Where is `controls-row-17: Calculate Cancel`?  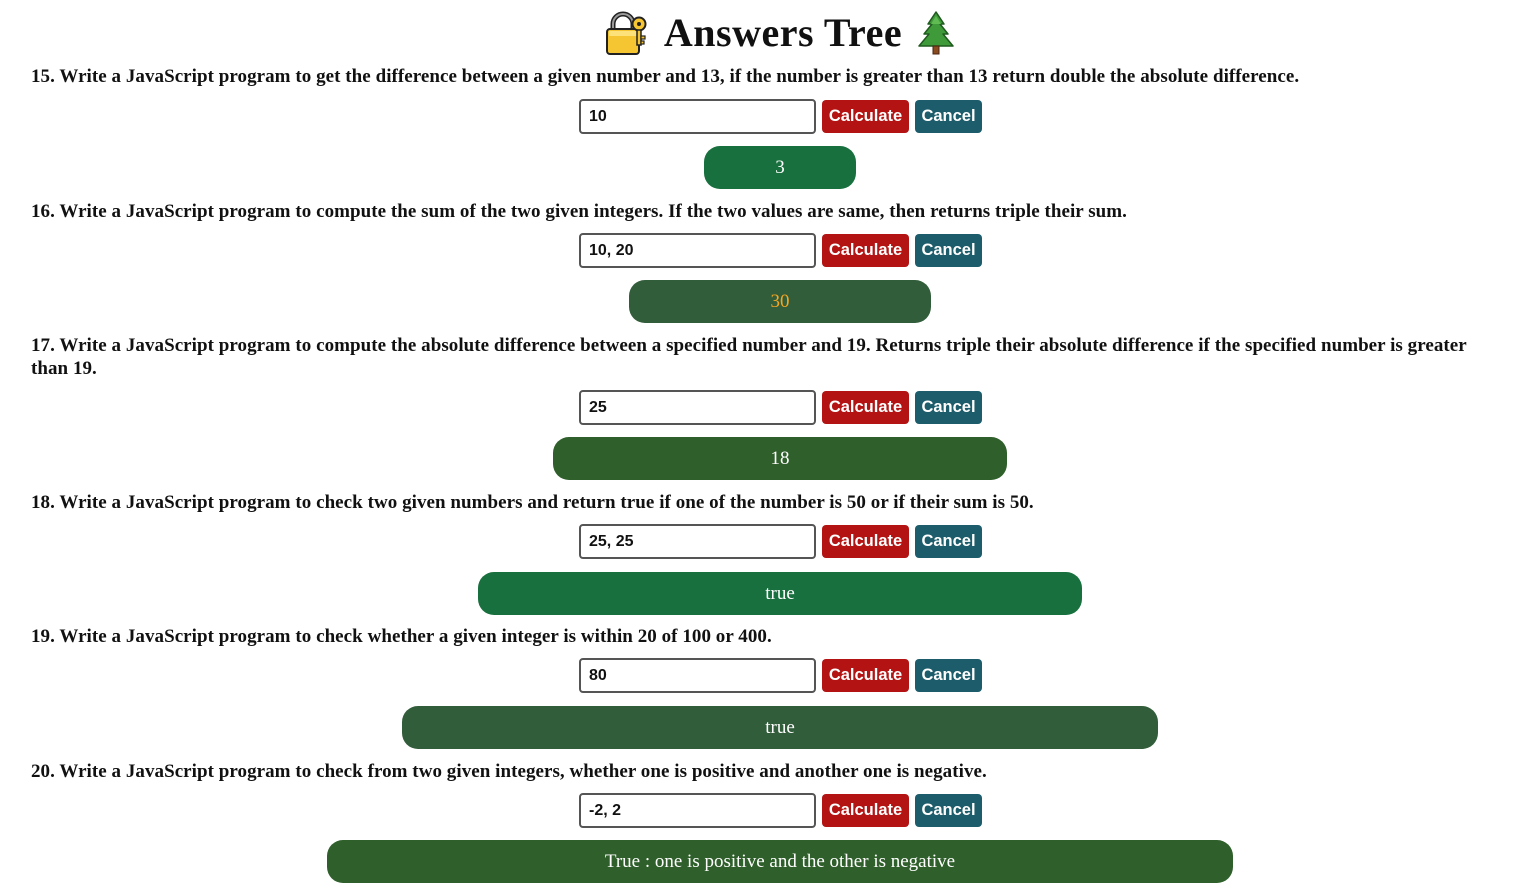 controls-row-17: Calculate Cancel is located at coordinates (780, 407).